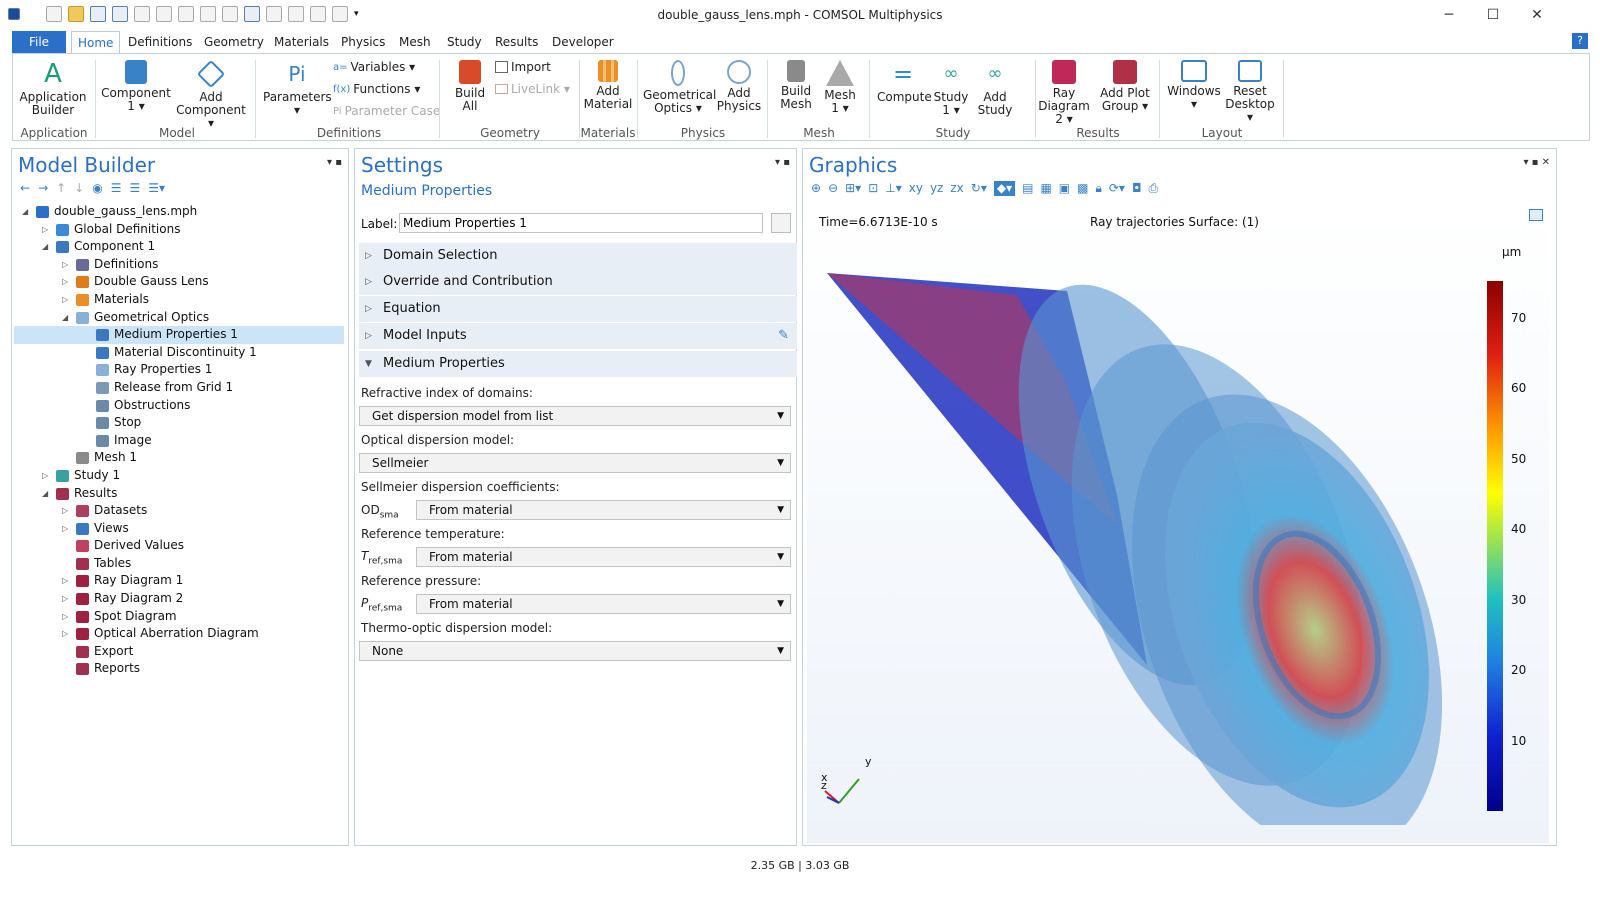 This screenshot has height=900, width=1600. I want to click on forward-arrow-icon: →, so click(43, 188).